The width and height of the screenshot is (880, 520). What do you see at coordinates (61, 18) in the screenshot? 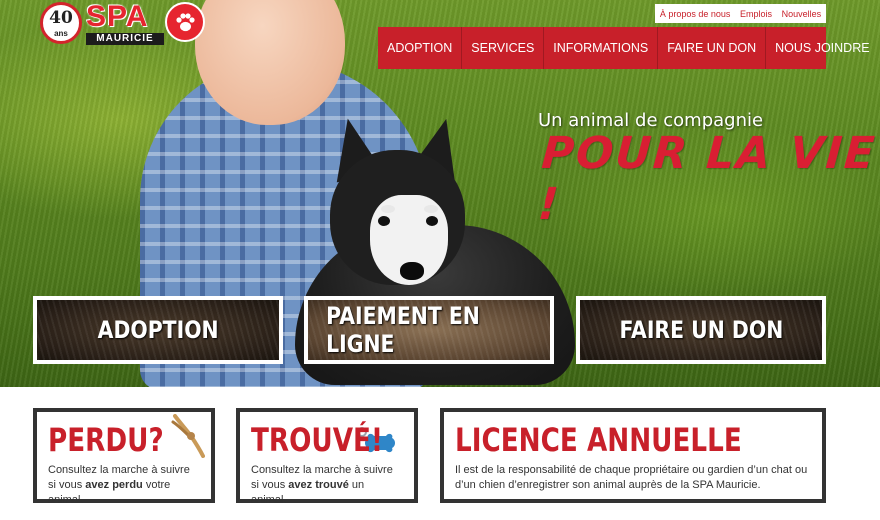
I see `anniversary-number: 40` at bounding box center [61, 18].